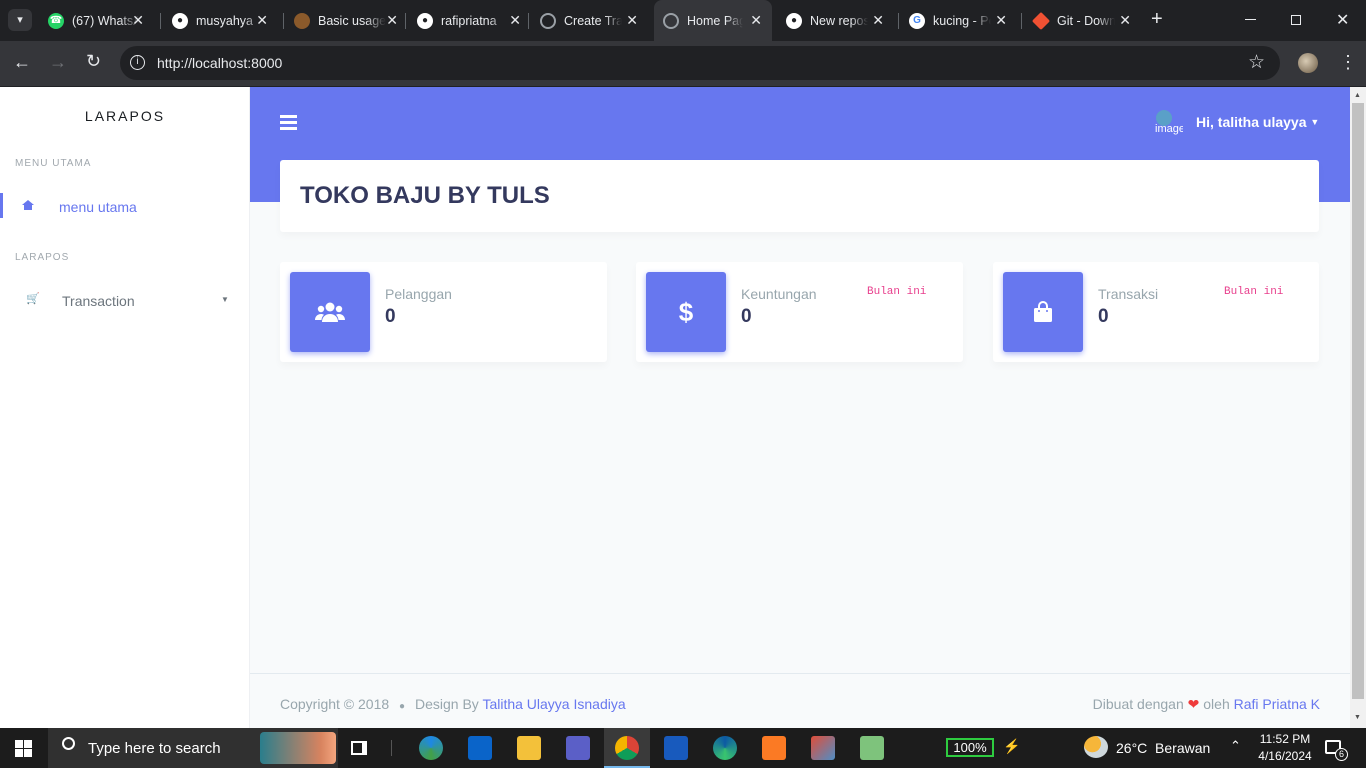 The width and height of the screenshot is (1366, 768). I want to click on sidebar-section-header: LARAPOS, so click(42, 257).